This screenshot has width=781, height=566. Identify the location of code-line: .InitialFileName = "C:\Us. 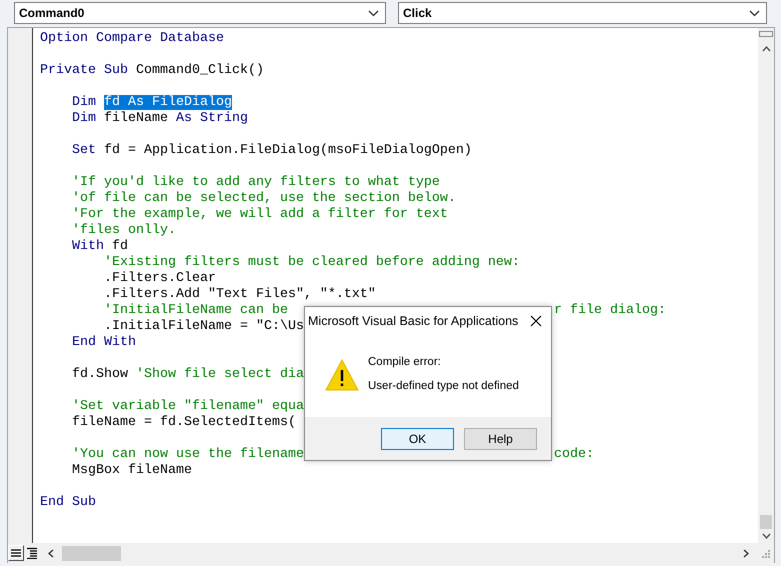
(203, 327).